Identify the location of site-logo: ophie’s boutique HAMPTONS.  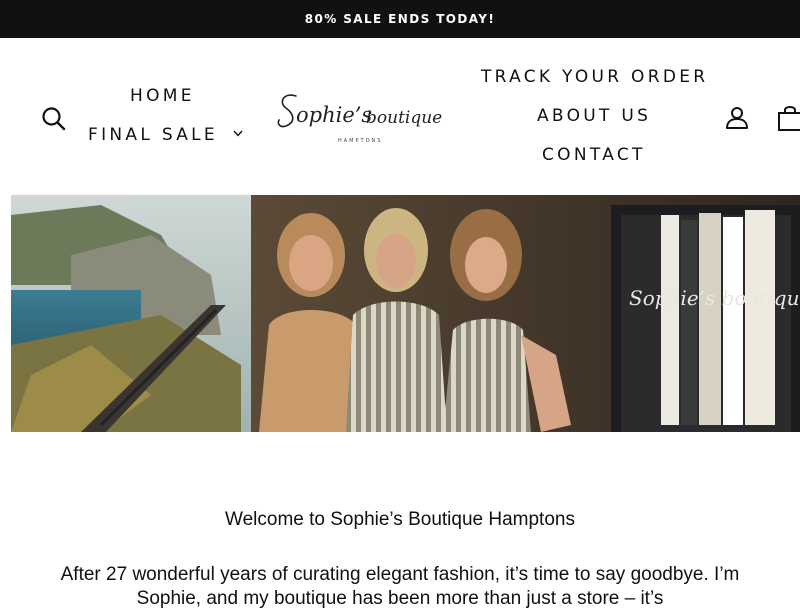
(357, 117).